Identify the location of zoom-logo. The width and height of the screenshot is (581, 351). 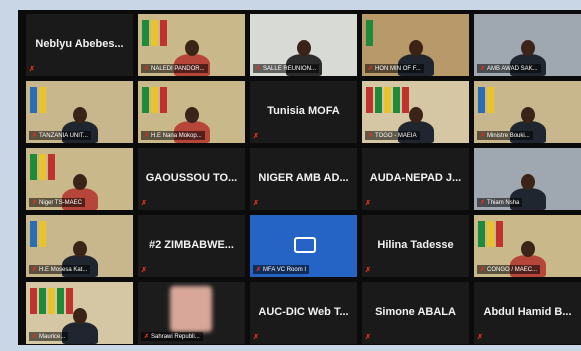
(305, 245).